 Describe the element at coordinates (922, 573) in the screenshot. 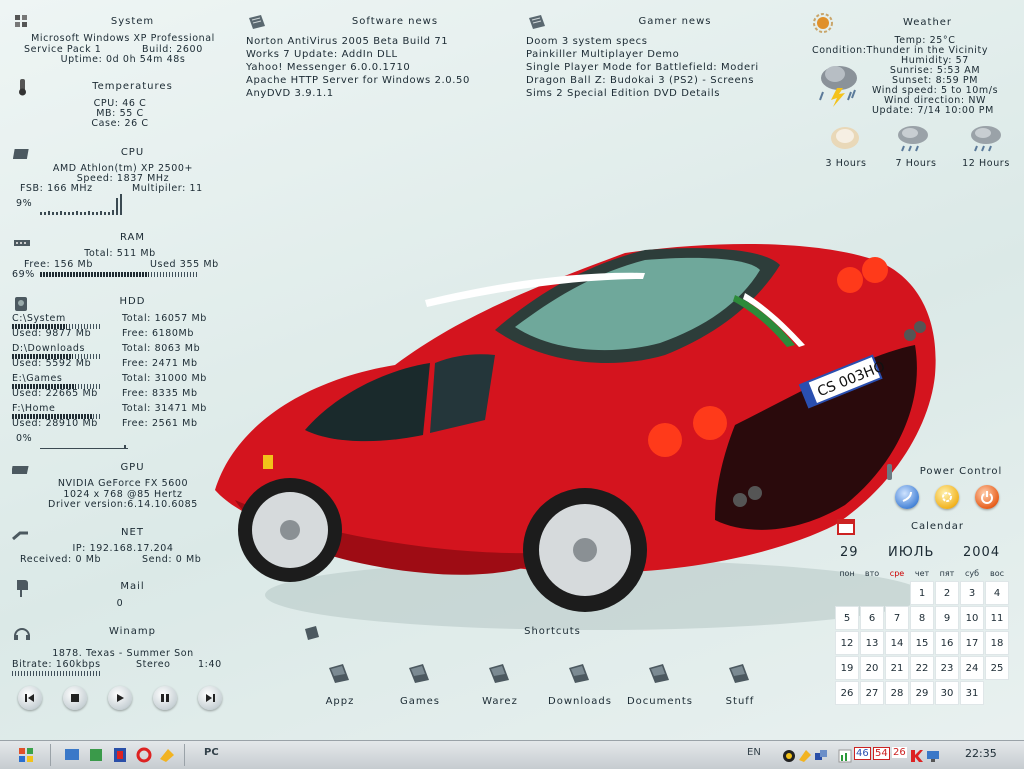

I see `calendar-weekday: чет` at that location.